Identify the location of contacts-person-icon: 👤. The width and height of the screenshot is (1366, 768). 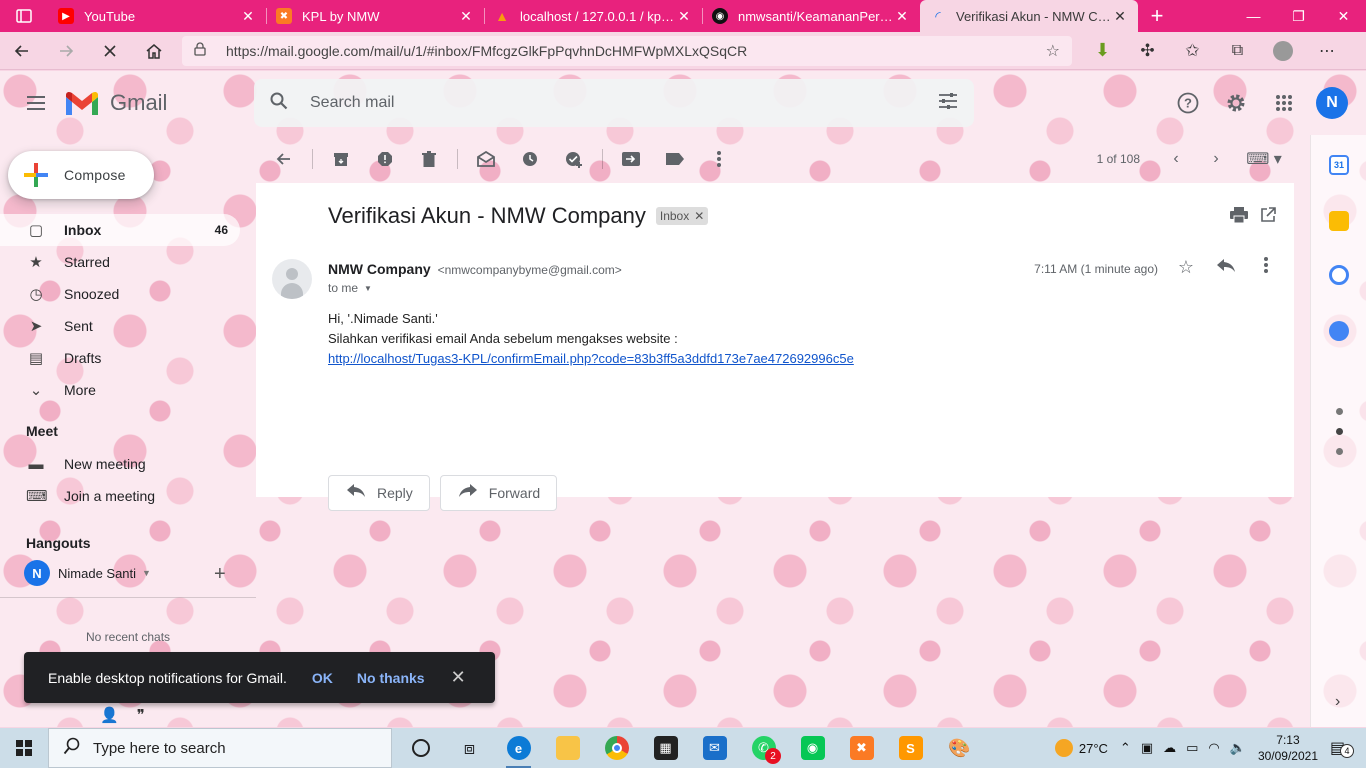
(109, 715).